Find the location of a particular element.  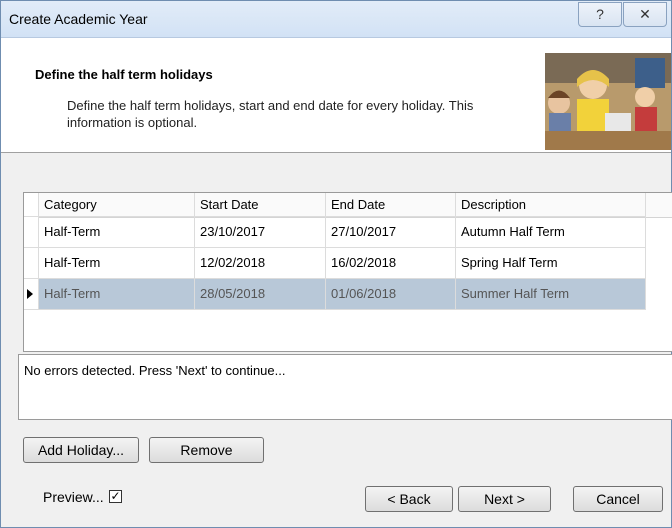

cell-start-date: 12/02/2018 is located at coordinates (260, 263).